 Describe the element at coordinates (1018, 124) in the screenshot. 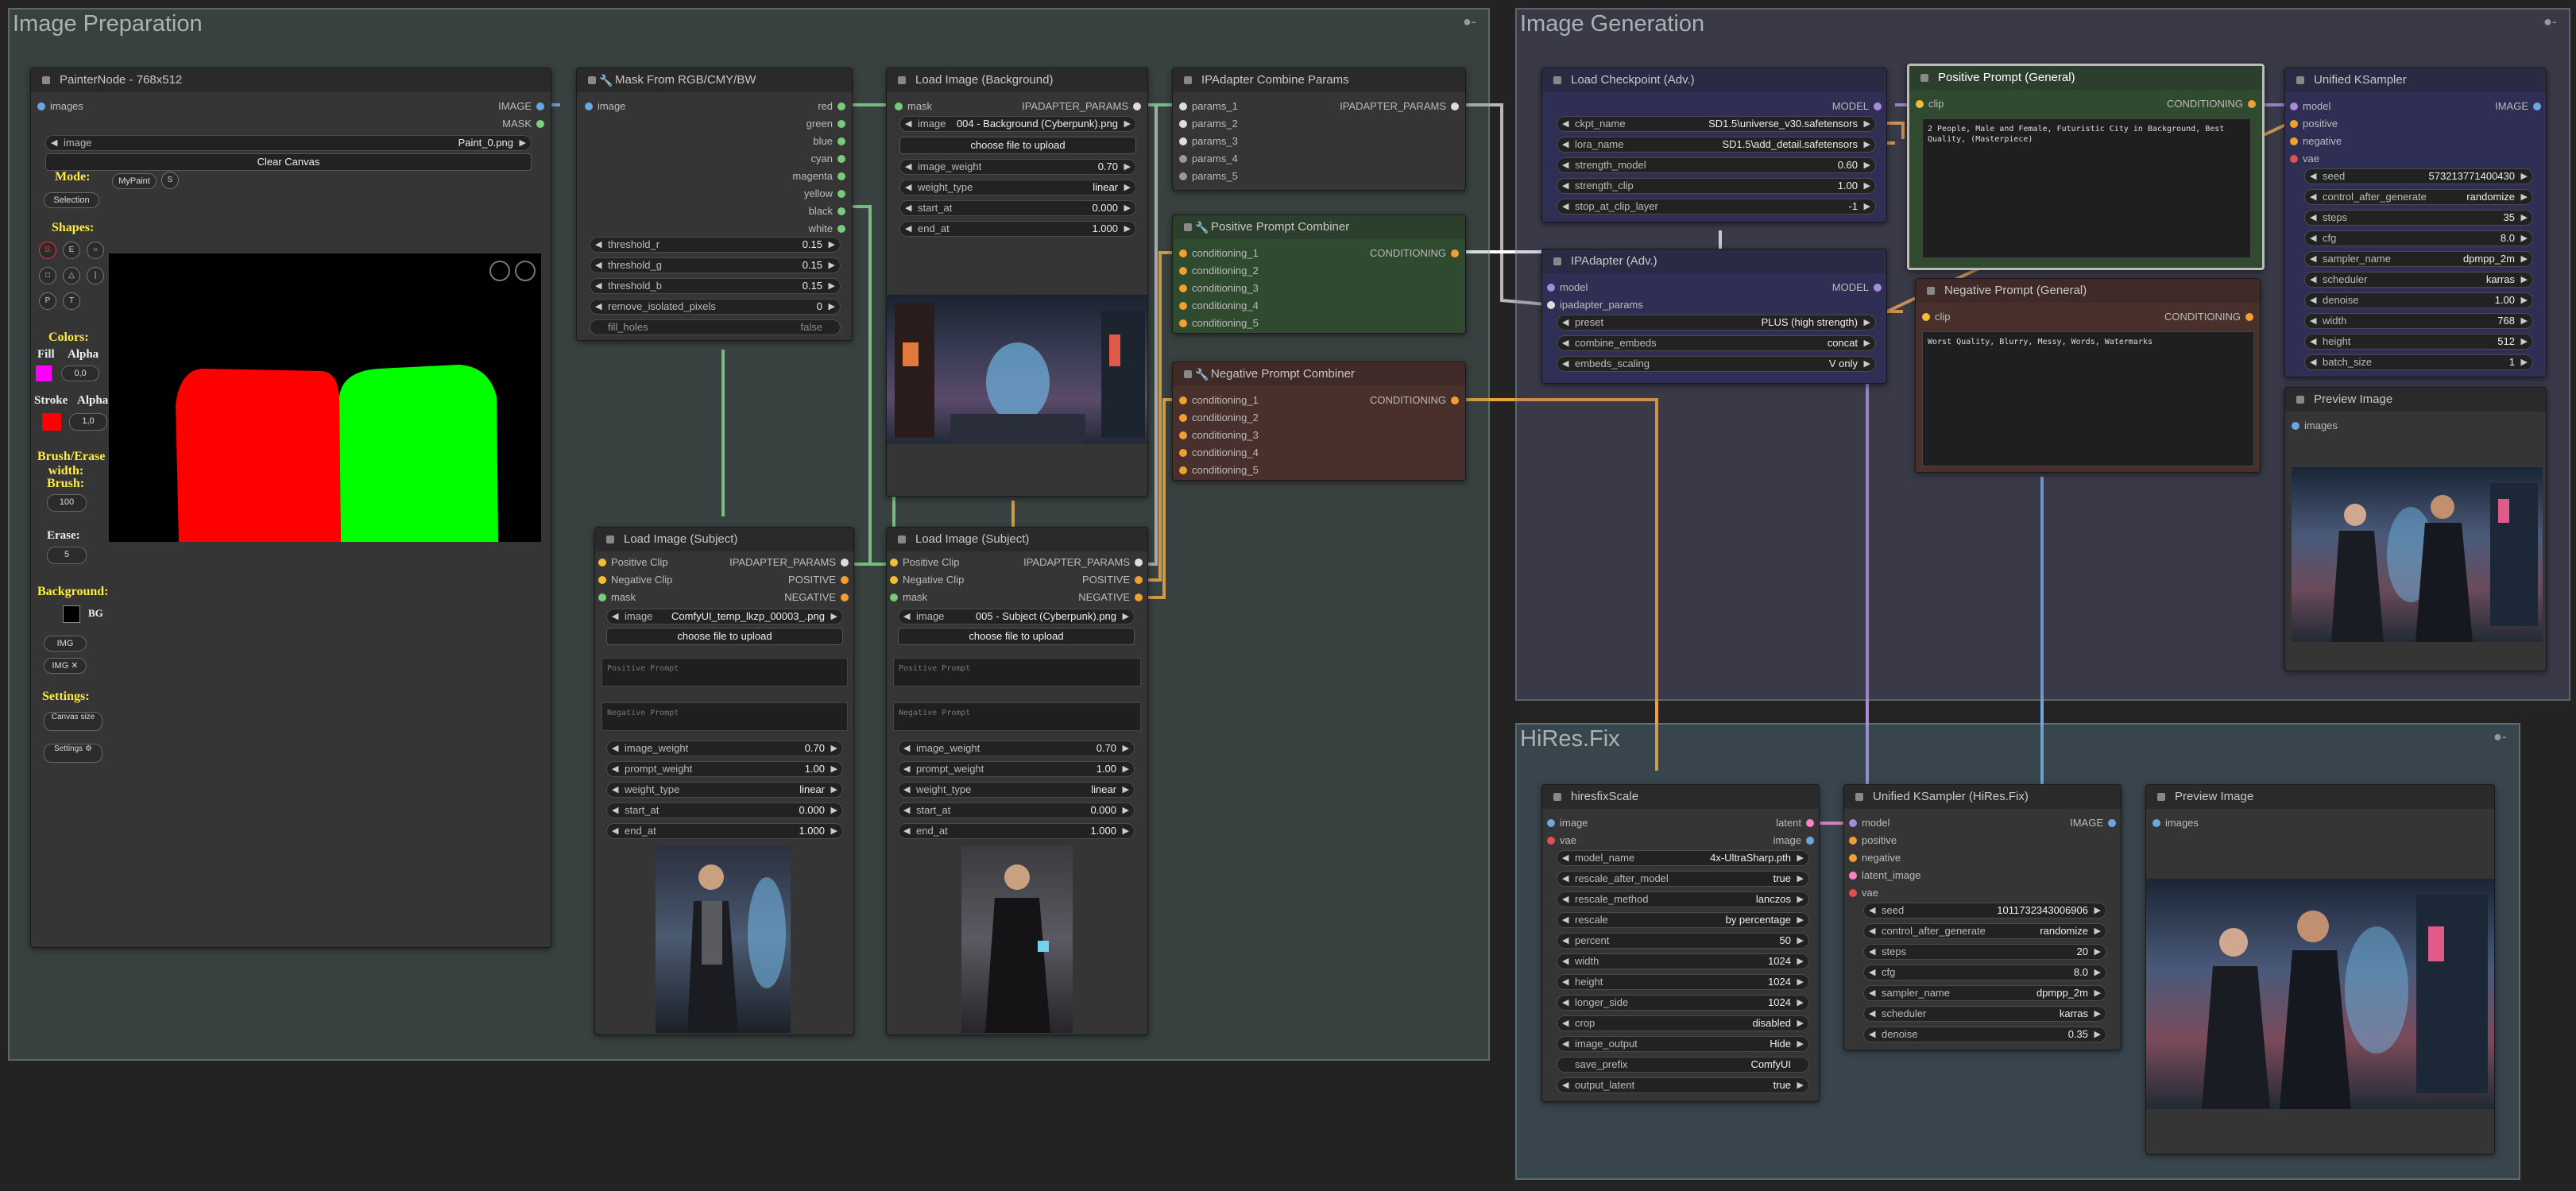

I see `image-select: image 004 - Background (Cyberpunk).png` at that location.